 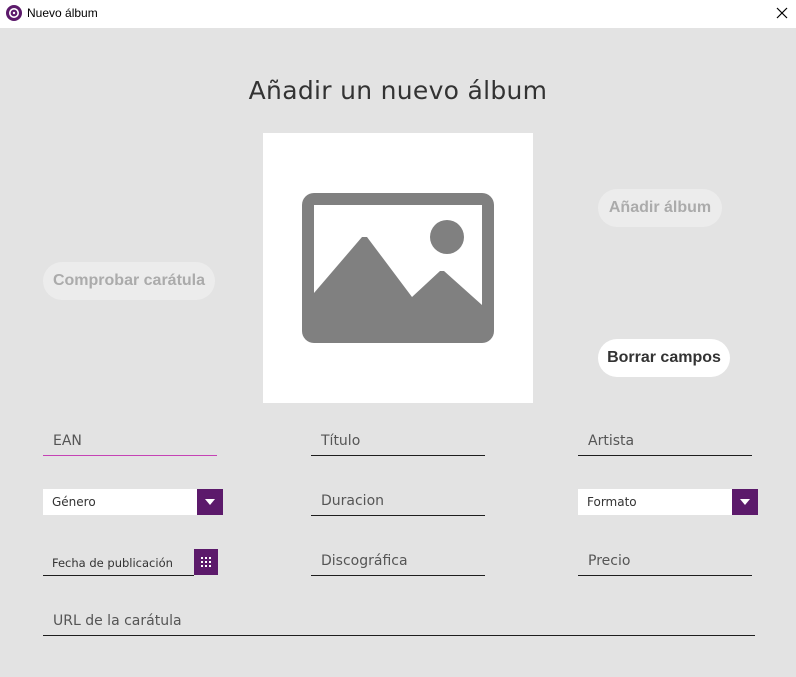 What do you see at coordinates (74, 502) in the screenshot?
I see `genre-placeholder: Género` at bounding box center [74, 502].